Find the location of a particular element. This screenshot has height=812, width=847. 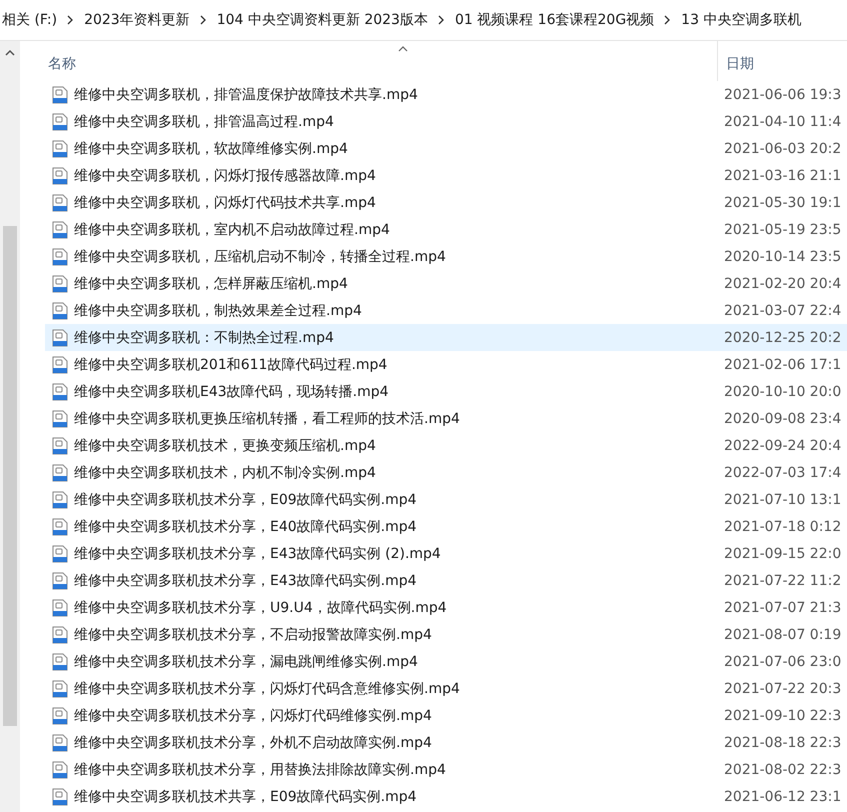

file-date: 2022-09-24 20:4 is located at coordinates (782, 446).